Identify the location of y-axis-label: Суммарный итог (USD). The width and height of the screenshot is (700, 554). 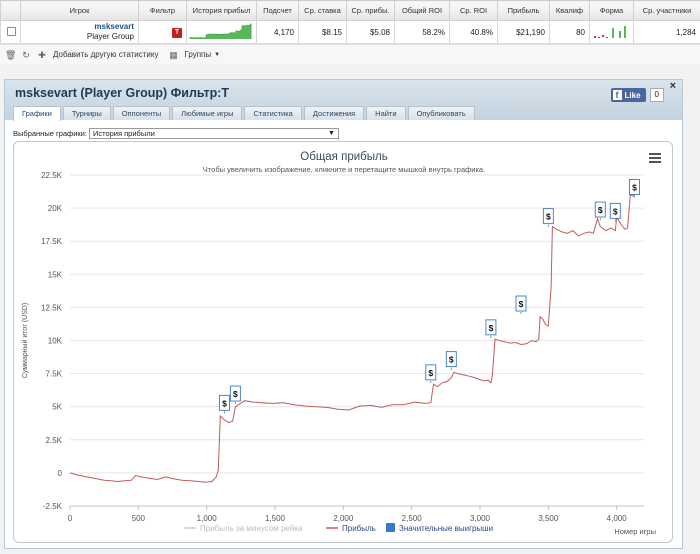
(25, 341).